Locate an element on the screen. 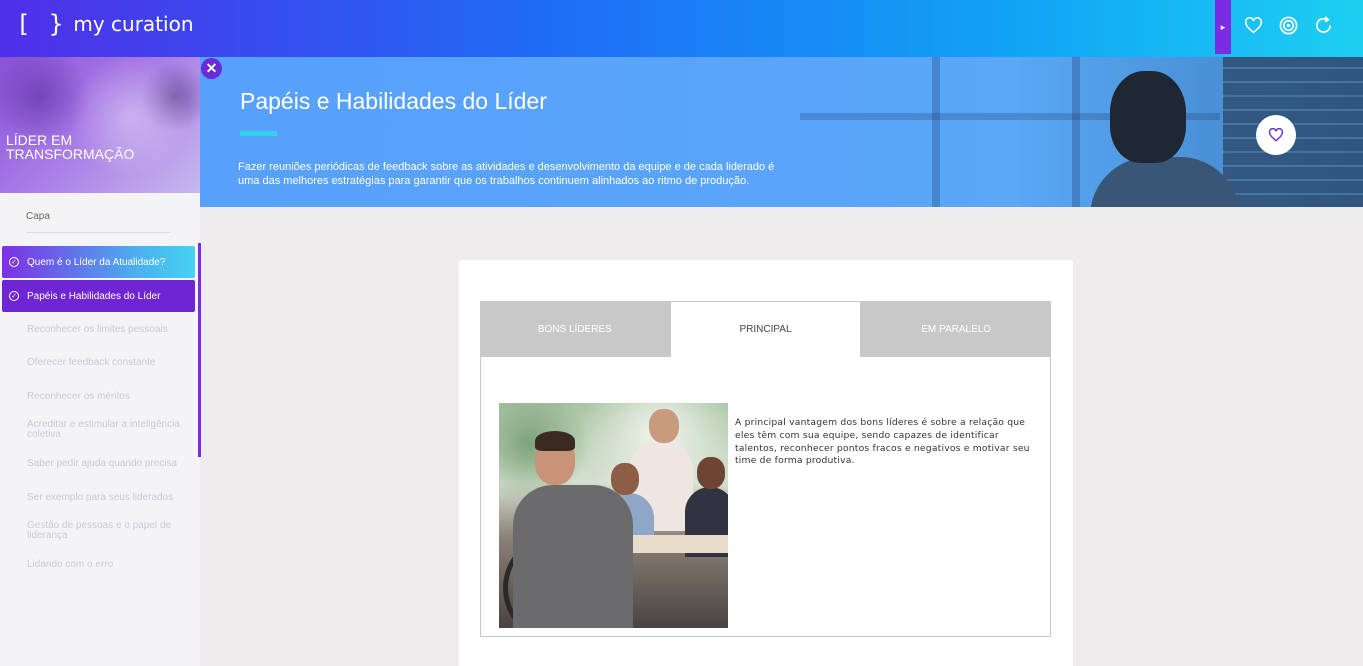  course-cover-image is located at coordinates (100, 125).